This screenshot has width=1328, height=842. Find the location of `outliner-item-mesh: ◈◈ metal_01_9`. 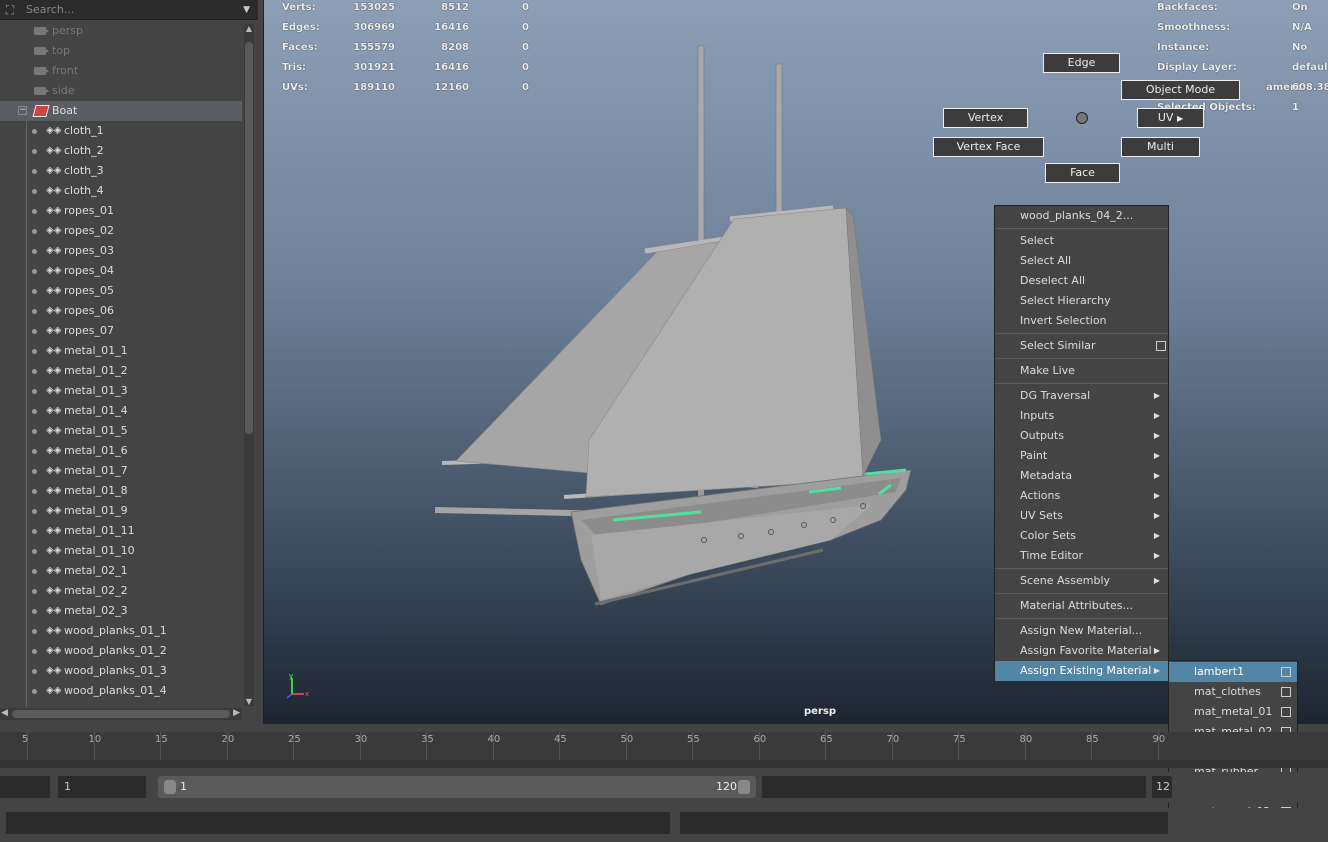

outliner-item-mesh: ◈◈ metal_01_9 is located at coordinates (121, 511).